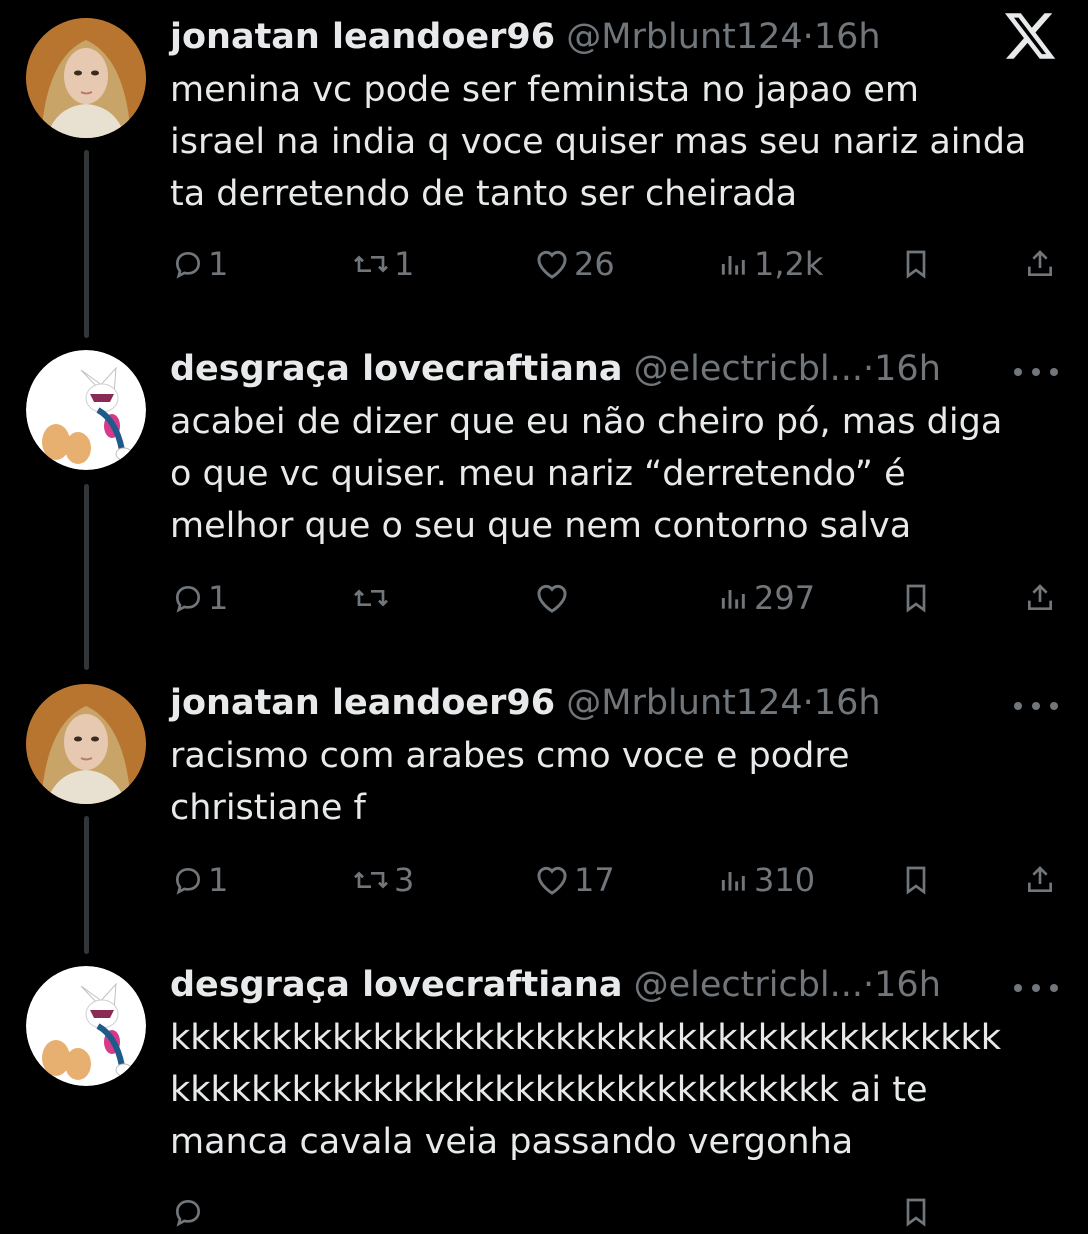 The height and width of the screenshot is (1234, 1088). Describe the element at coordinates (594, 880) in the screenshot. I see `like-count: 17` at that location.